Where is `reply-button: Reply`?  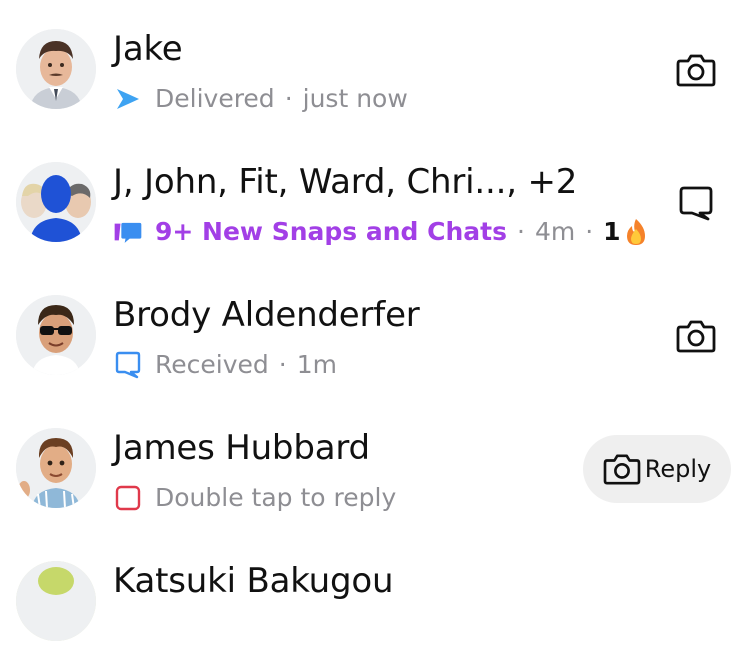 reply-button: Reply is located at coordinates (657, 469).